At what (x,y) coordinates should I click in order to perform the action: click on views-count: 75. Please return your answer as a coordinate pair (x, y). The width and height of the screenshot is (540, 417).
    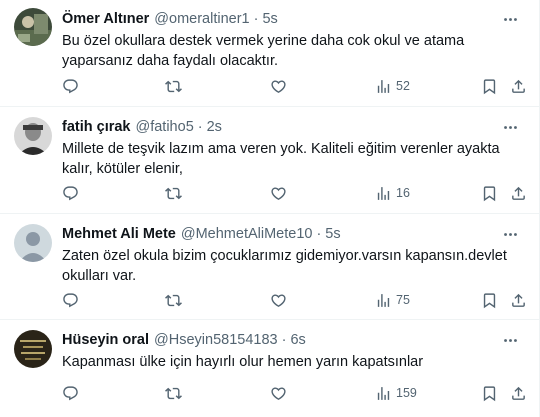
    Looking at the image, I should click on (403, 300).